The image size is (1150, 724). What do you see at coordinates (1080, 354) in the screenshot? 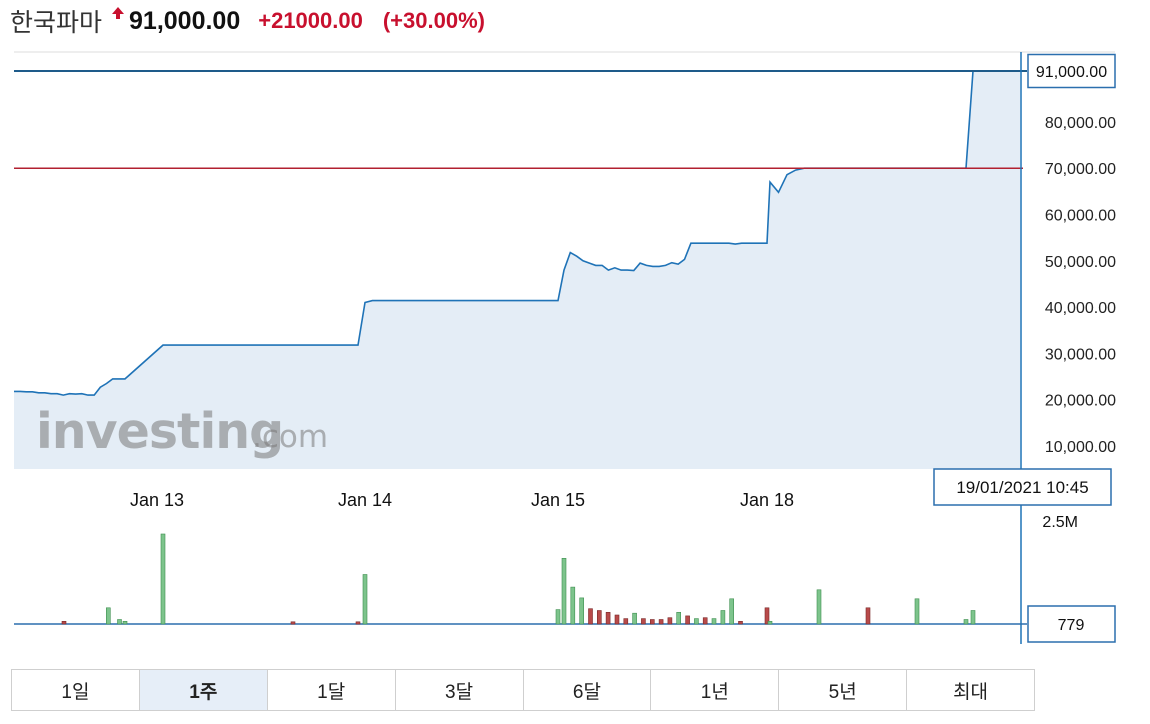
I see `y-tick-label: 30,000.00` at bounding box center [1080, 354].